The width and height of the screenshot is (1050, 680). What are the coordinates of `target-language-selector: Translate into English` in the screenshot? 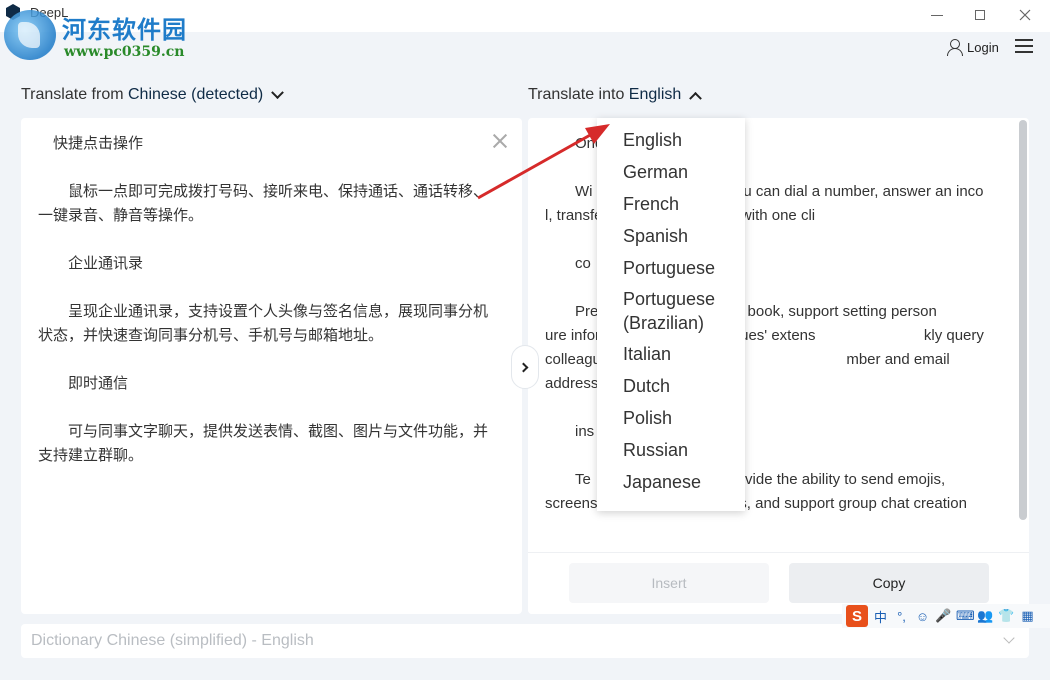 It's located at (615, 95).